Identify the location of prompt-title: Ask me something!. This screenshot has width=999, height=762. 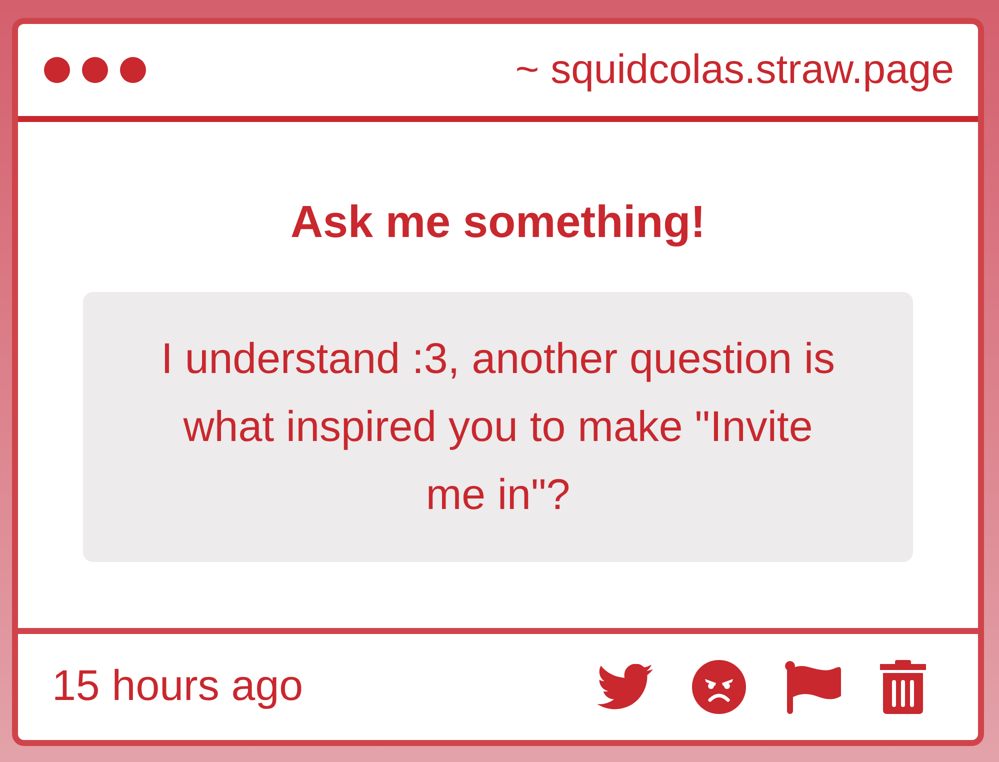
(498, 222).